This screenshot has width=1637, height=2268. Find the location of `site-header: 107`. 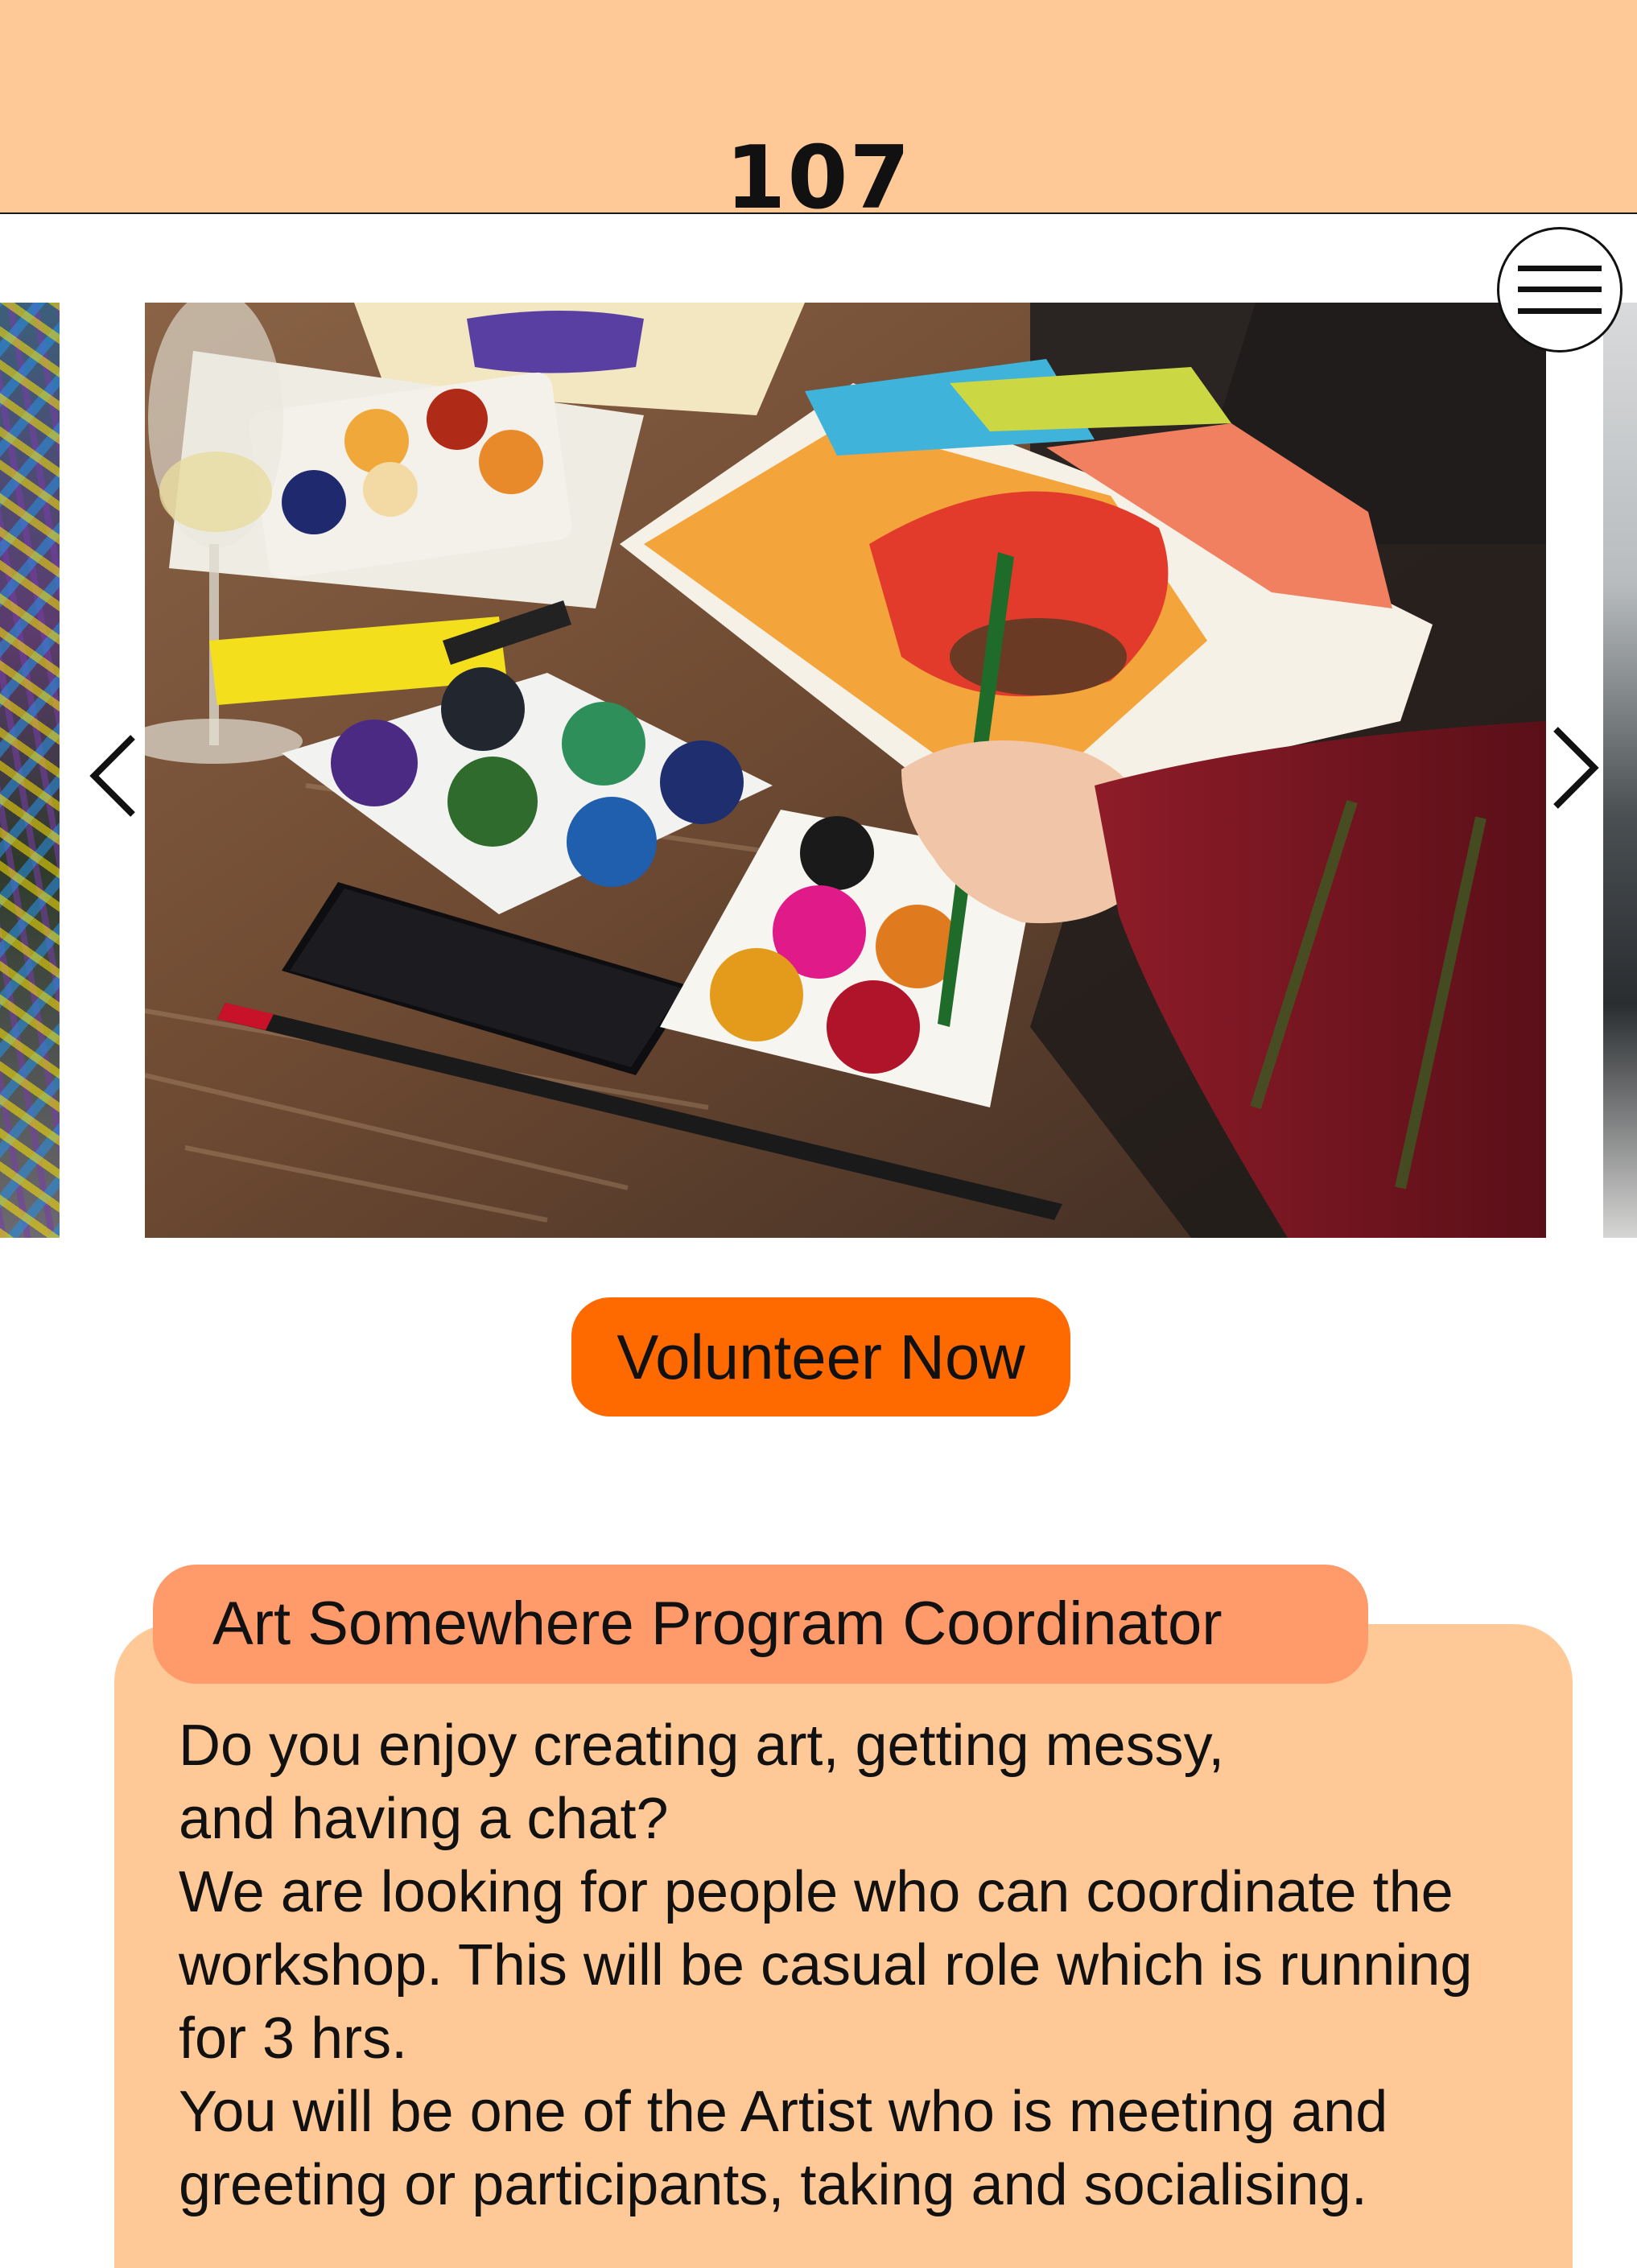

site-header: 107 is located at coordinates (818, 107).